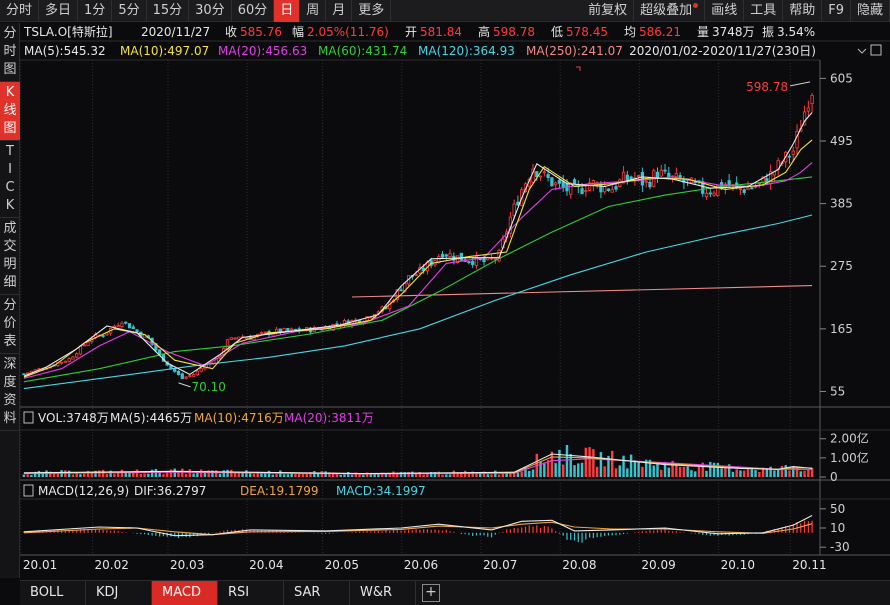 This screenshot has height=605, width=890. I want to click on left-tab-4: 分价表, so click(10, 324).